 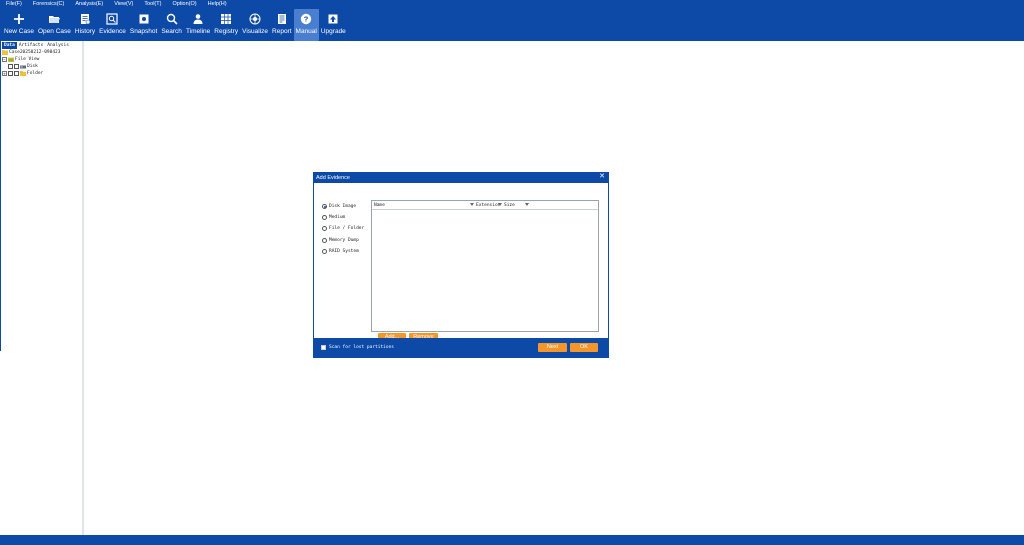 What do you see at coordinates (31, 45) in the screenshot?
I see `tab-artifacts: Artifacts` at bounding box center [31, 45].